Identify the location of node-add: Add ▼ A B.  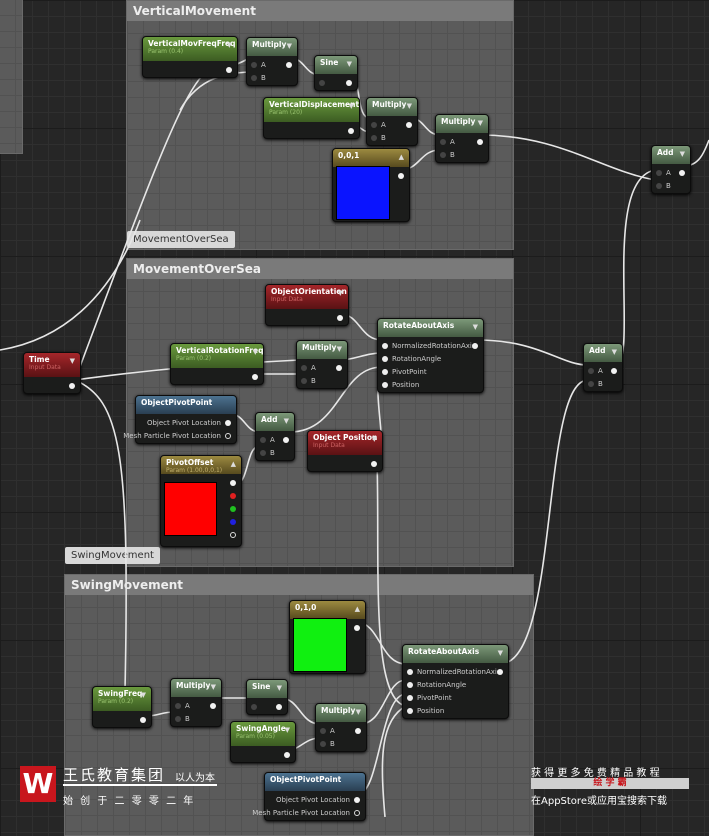
(603, 367).